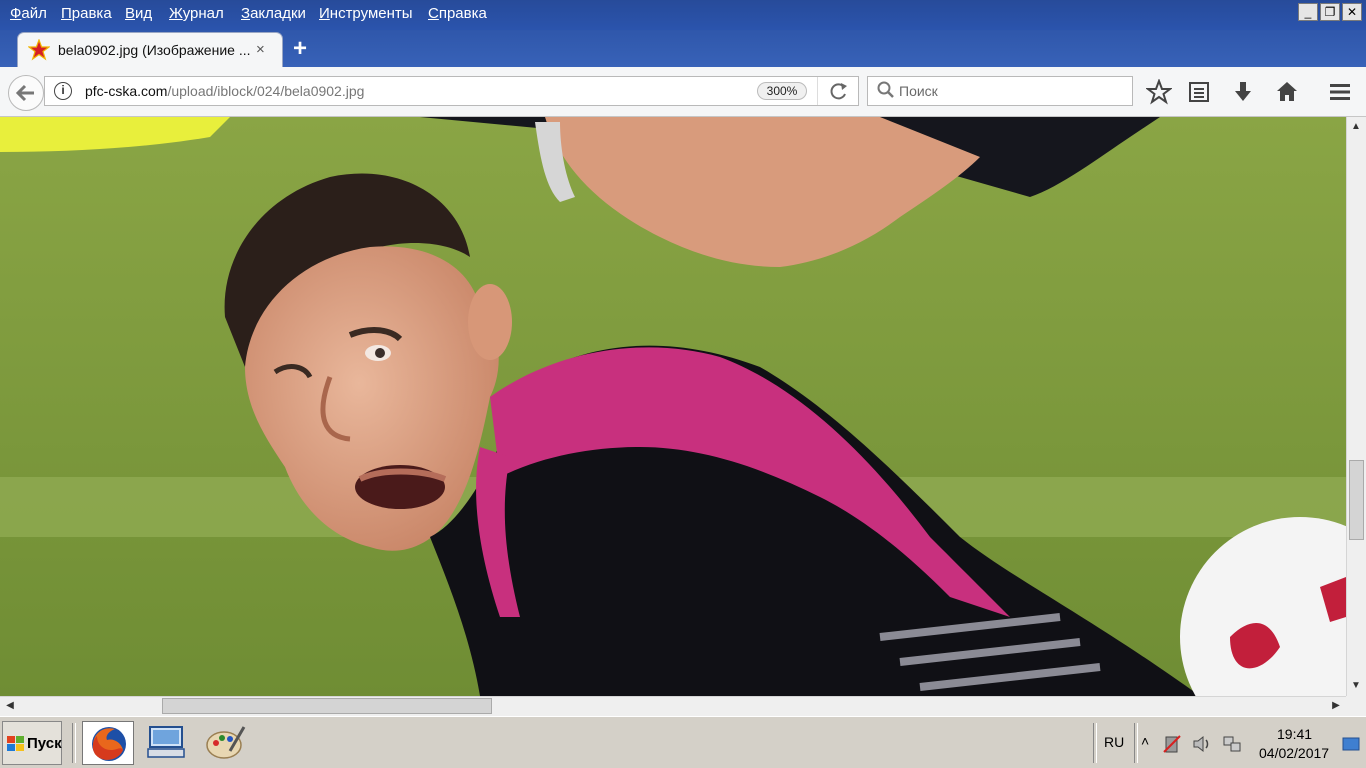 This screenshot has width=1366, height=768. What do you see at coordinates (918, 91) in the screenshot?
I see `search-input: Поиск` at bounding box center [918, 91].